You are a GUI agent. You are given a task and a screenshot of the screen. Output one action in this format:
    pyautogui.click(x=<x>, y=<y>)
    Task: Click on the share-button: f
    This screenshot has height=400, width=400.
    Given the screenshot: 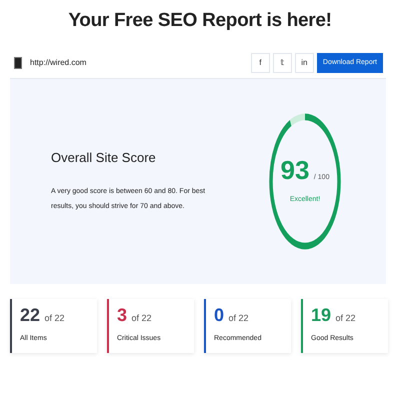 What is the action you would take?
    pyautogui.click(x=260, y=63)
    